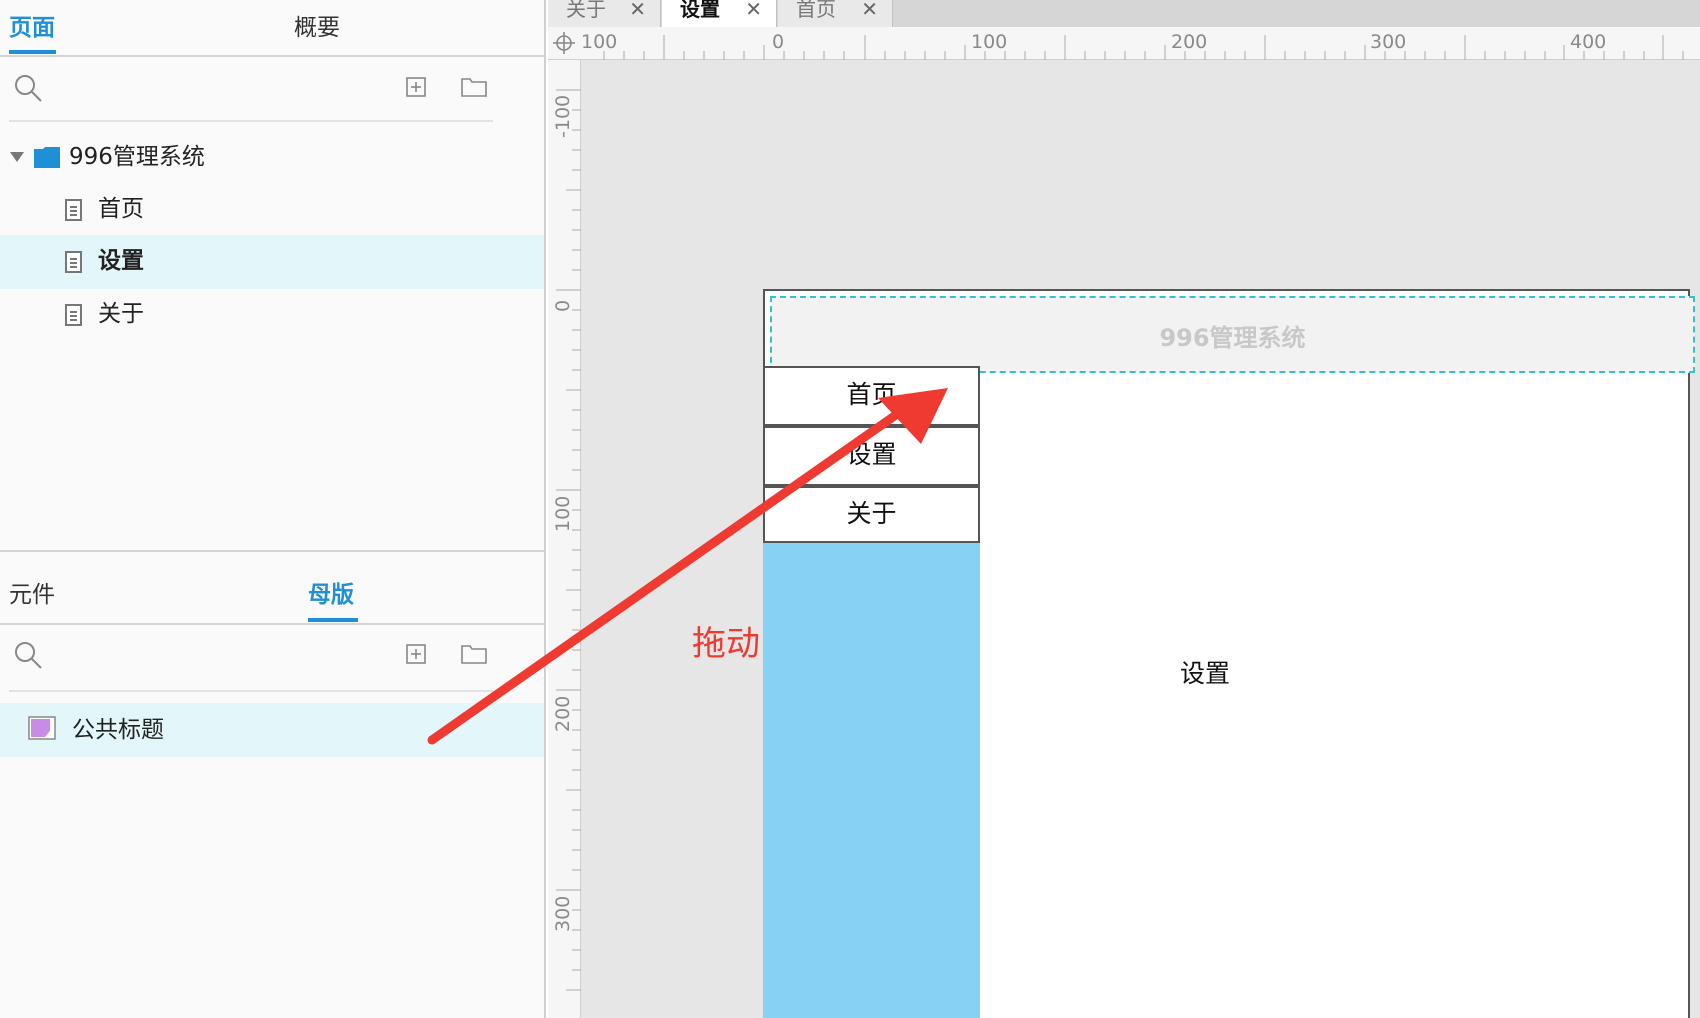 The image size is (1700, 1018). I want to click on ruler-label: 400, so click(1588, 42).